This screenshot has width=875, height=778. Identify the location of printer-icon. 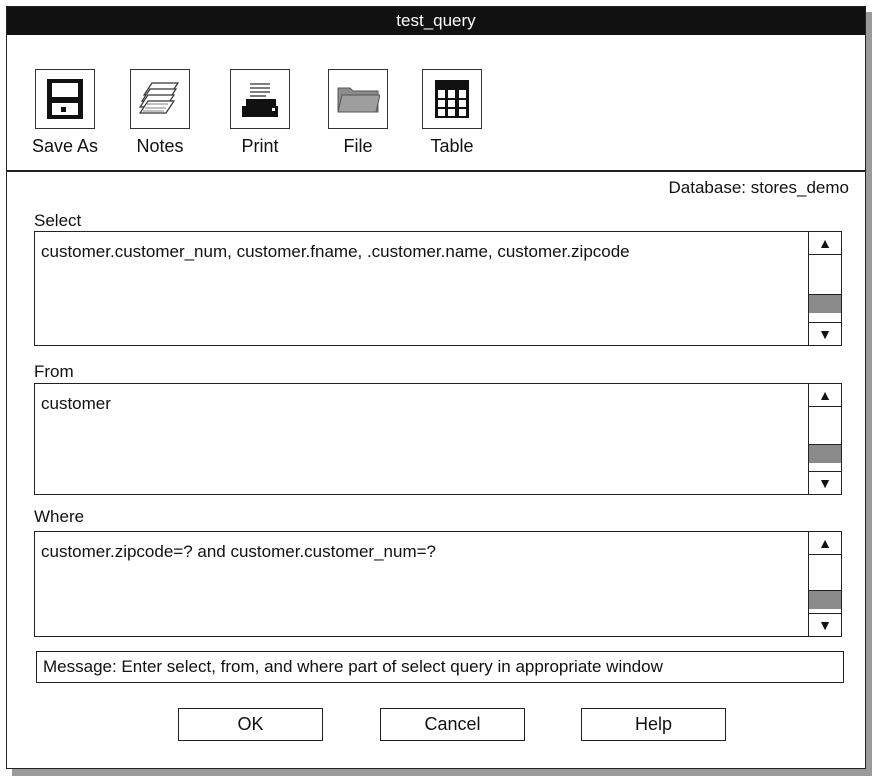
(260, 100).